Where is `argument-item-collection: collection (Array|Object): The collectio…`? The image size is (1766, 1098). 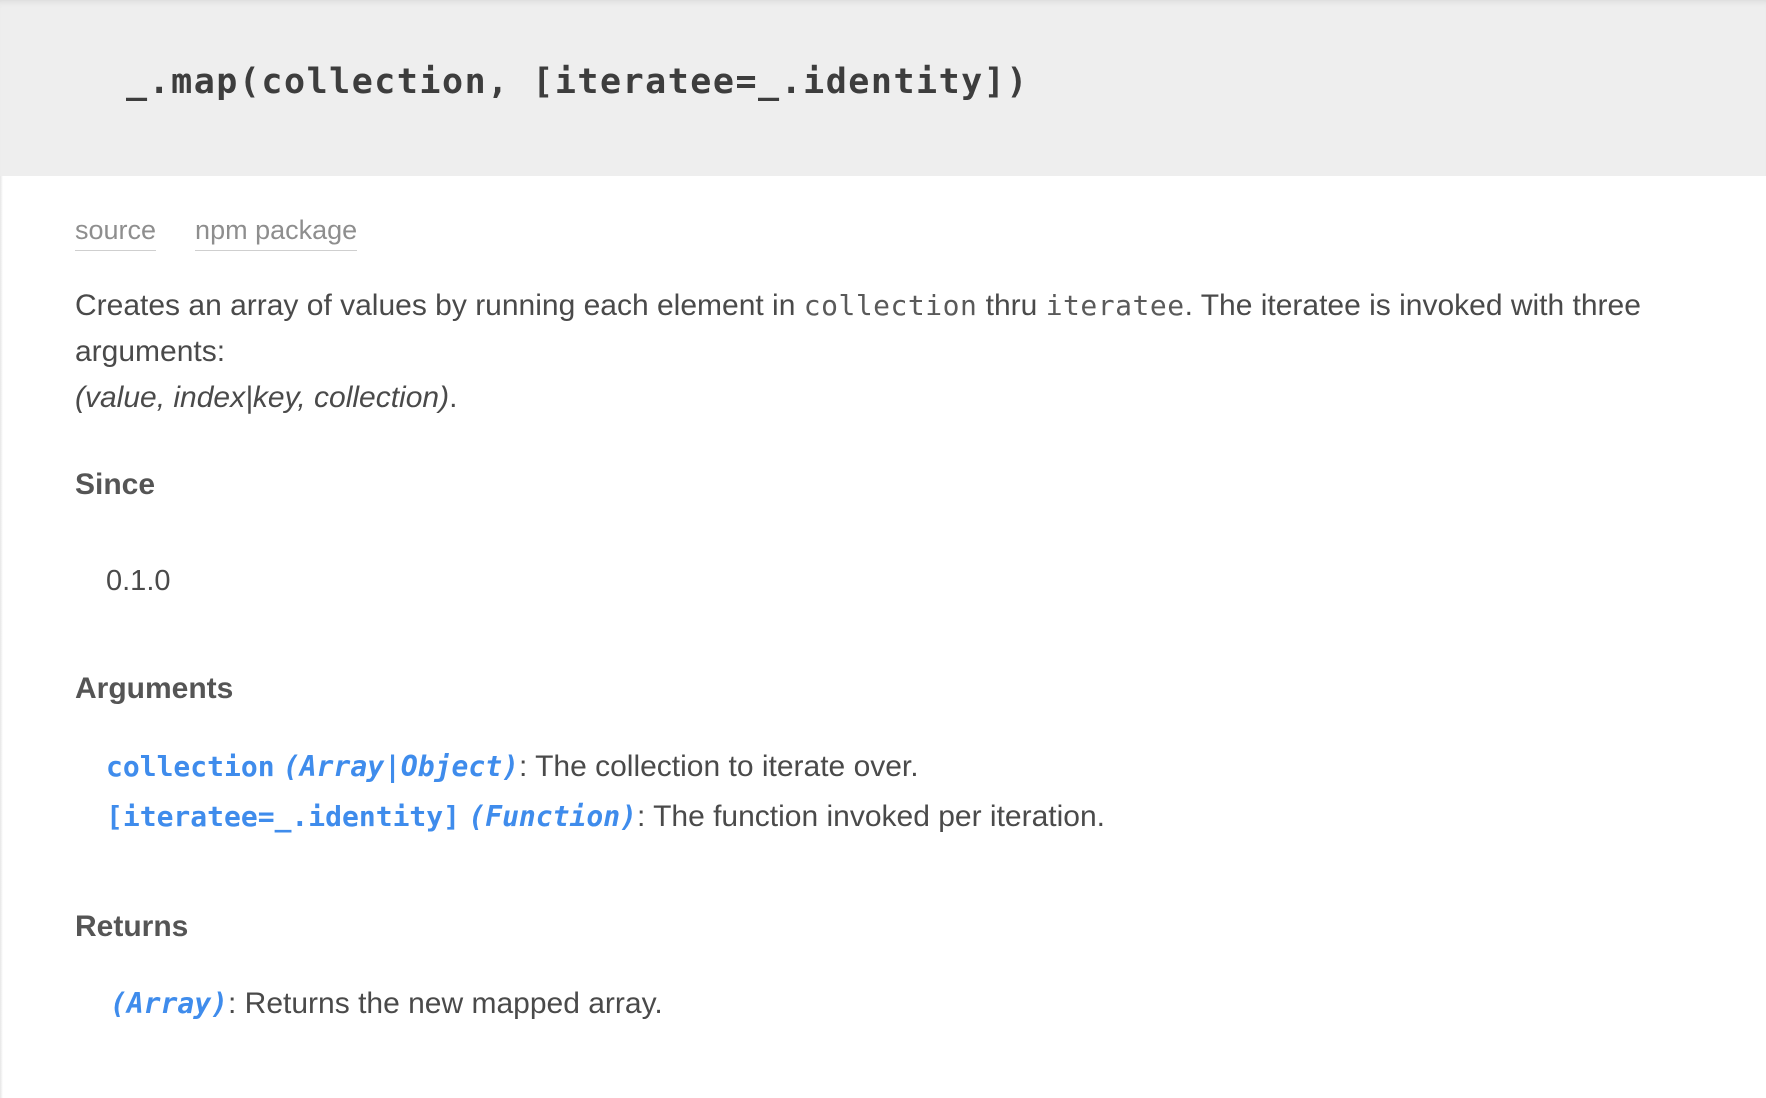 argument-item-collection: collection (Array|Object): The collectio… is located at coordinates (512, 767).